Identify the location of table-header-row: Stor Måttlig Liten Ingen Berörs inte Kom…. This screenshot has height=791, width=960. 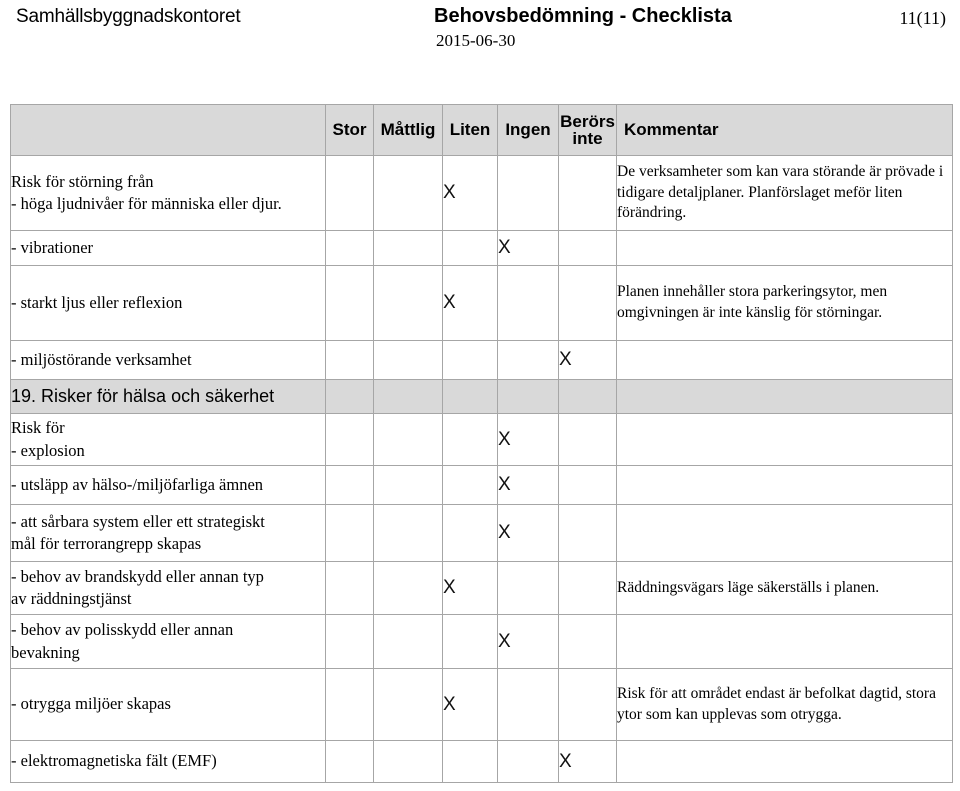
(481, 130).